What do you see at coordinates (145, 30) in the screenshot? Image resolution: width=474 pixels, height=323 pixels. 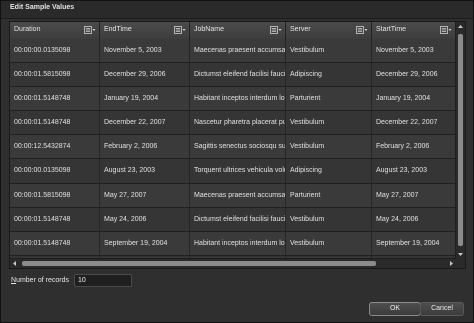 I see `column-header-endtime: EndTime` at bounding box center [145, 30].